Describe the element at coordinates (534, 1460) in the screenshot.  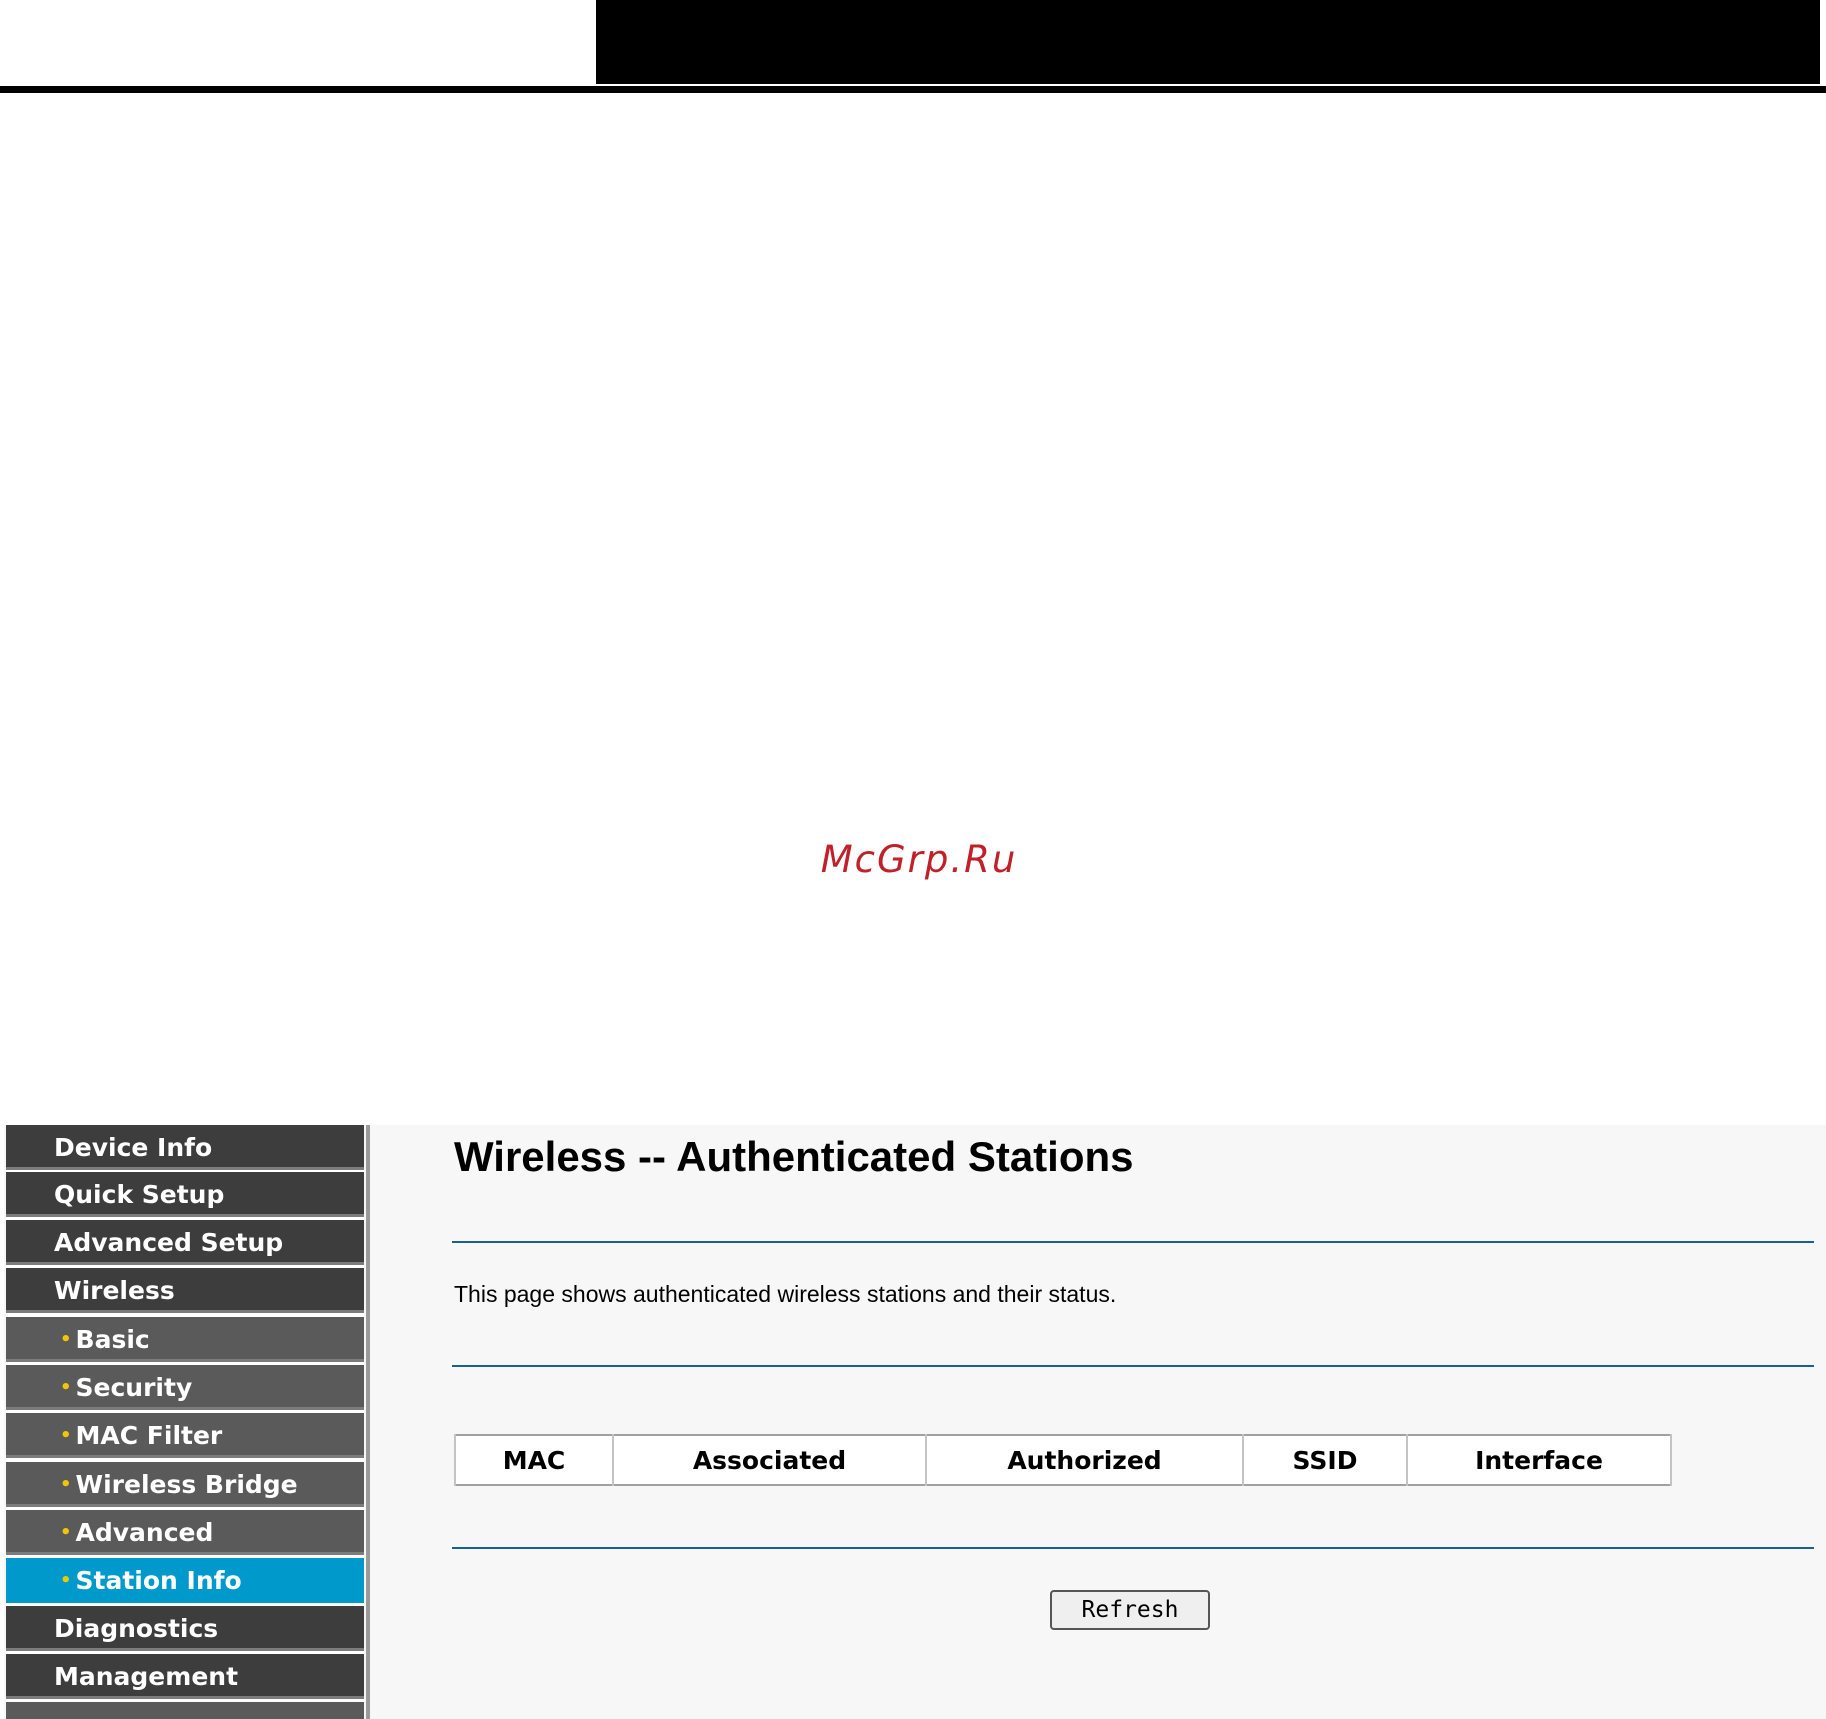
I see `column-header-mac: MAC` at that location.